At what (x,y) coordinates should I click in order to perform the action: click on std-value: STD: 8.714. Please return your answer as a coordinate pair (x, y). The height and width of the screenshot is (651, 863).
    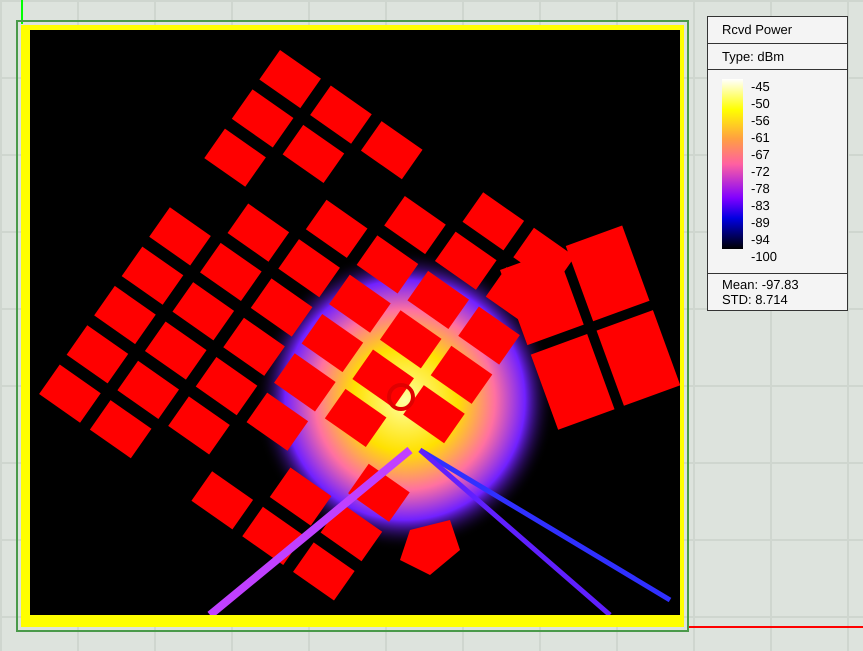
    Looking at the image, I should click on (755, 299).